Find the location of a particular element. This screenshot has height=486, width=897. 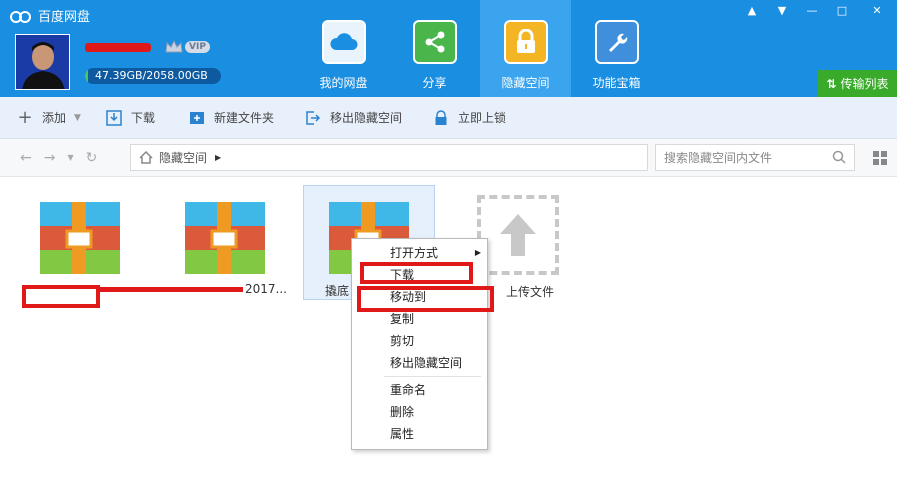

nav-my-disk-label: 我的网盘 is located at coordinates (343, 83).